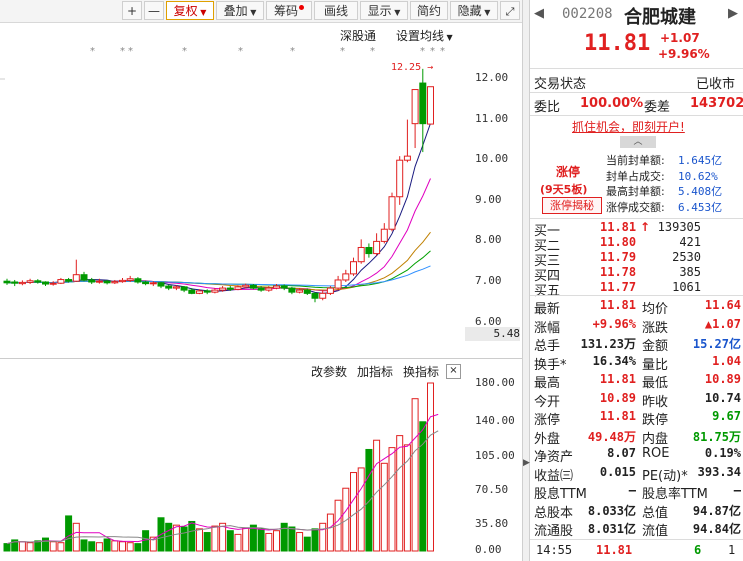 This screenshot has height=561, width=743. Describe the element at coordinates (618, 272) in the screenshot. I see `bid-price: 11.78` at that location.